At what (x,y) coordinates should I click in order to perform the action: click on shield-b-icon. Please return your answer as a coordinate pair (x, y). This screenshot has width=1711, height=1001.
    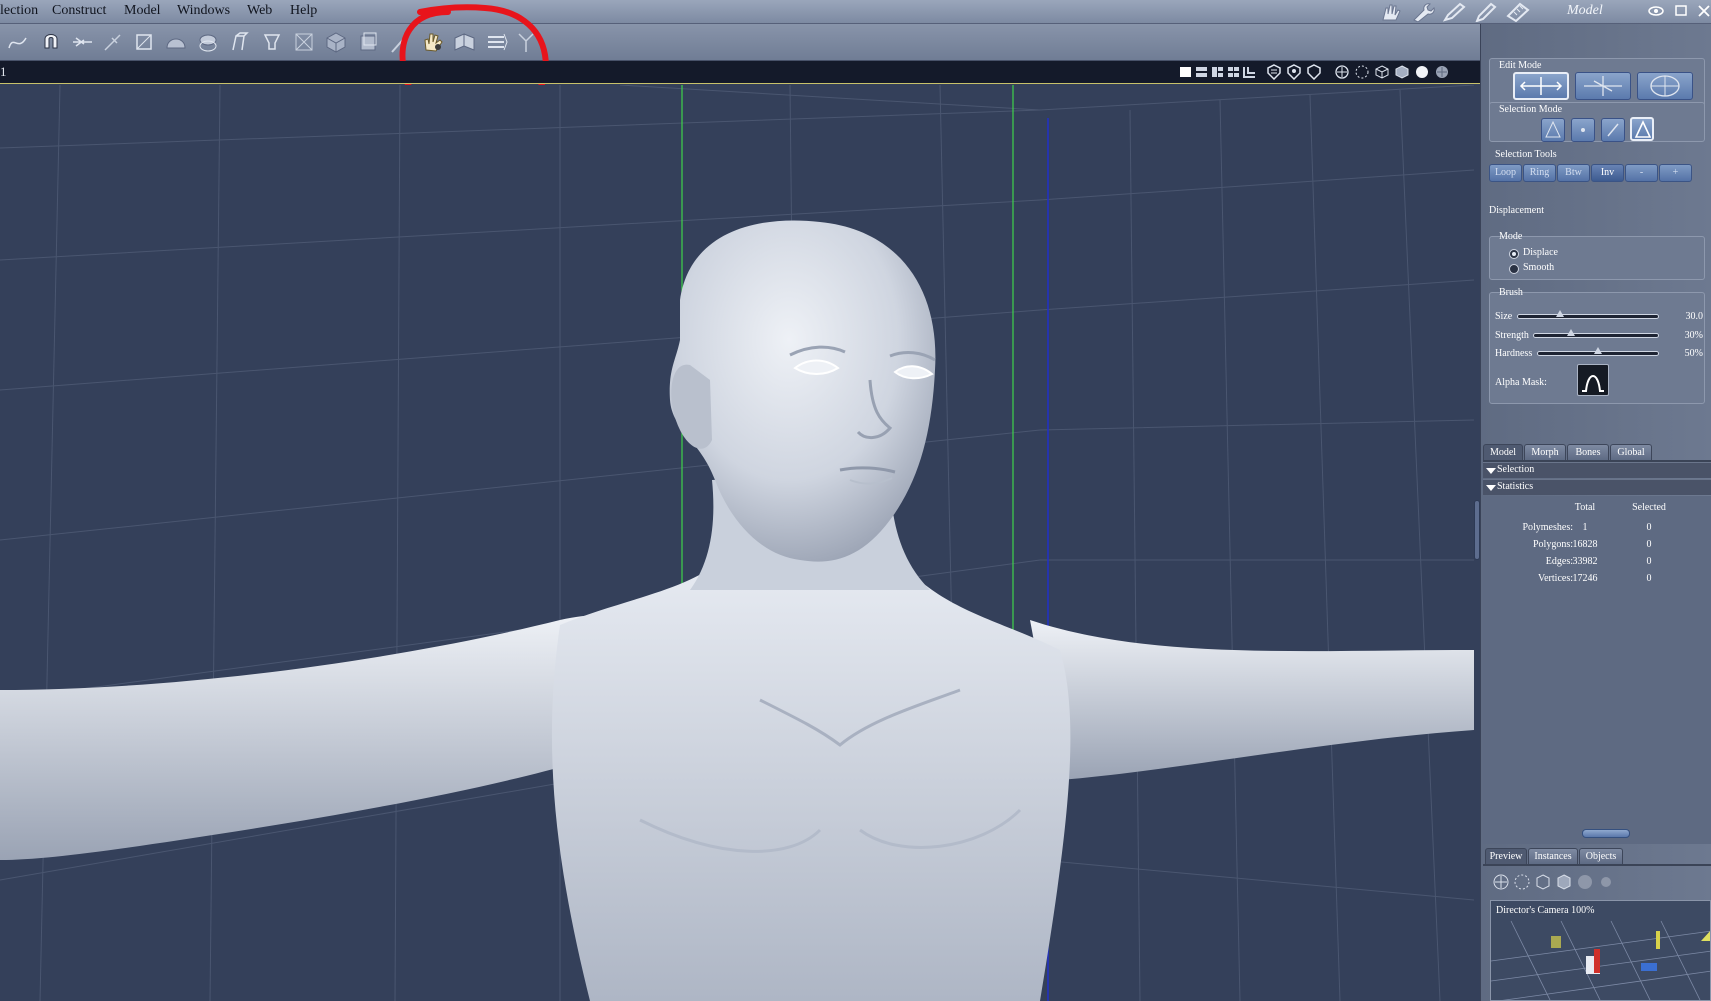
    Looking at the image, I should click on (1294, 72).